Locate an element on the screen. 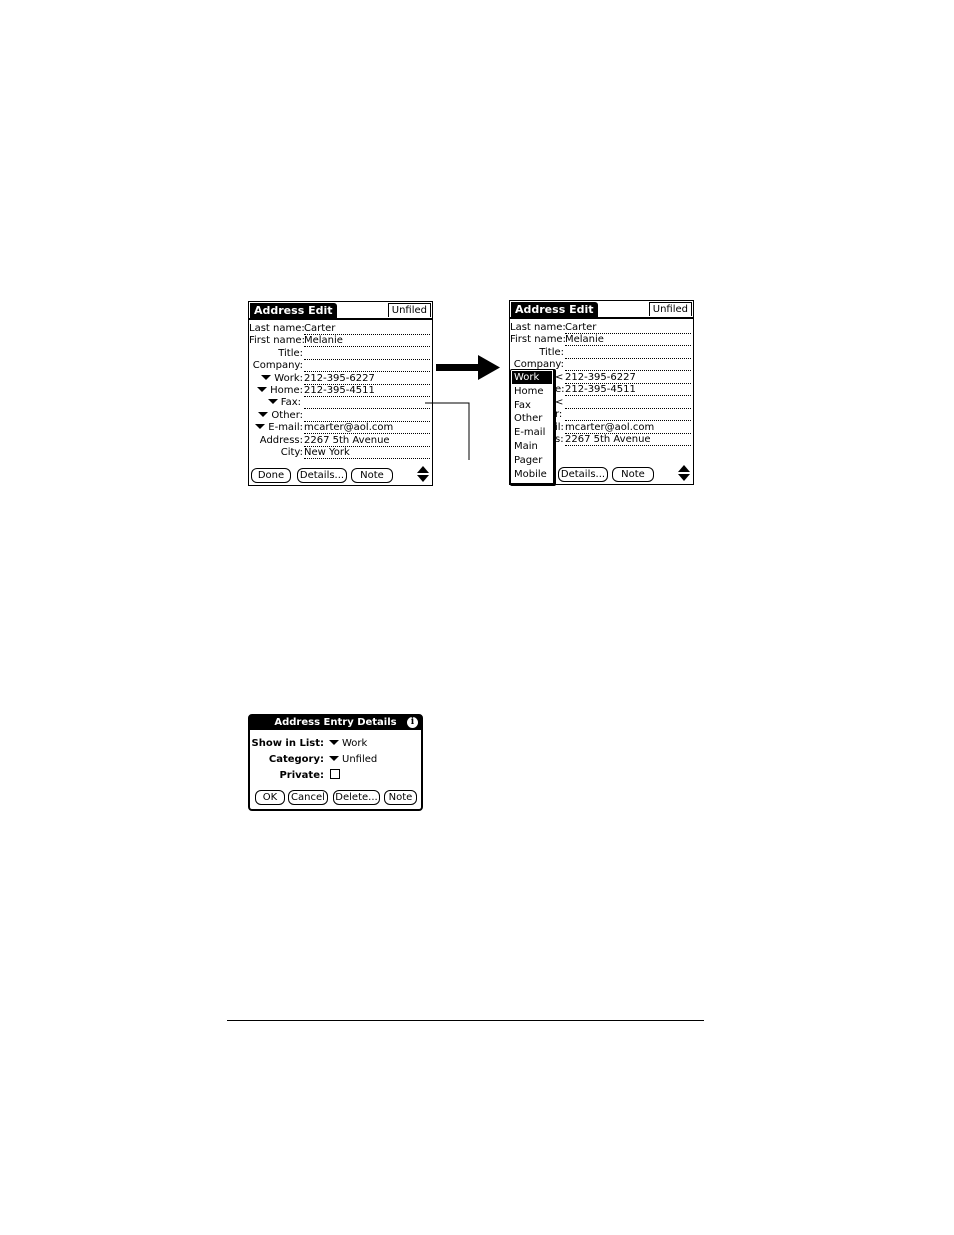 Image resolution: width=954 pixels, height=1235 pixels. field-label-text: E-mail: is located at coordinates (285, 428).